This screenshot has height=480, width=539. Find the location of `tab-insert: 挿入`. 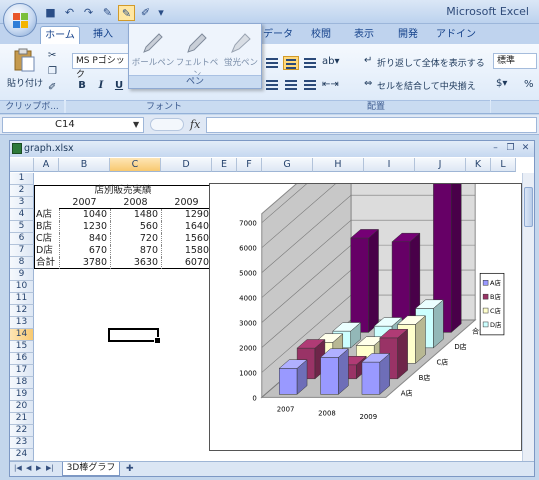

tab-insert: 挿入 is located at coordinates (103, 35).